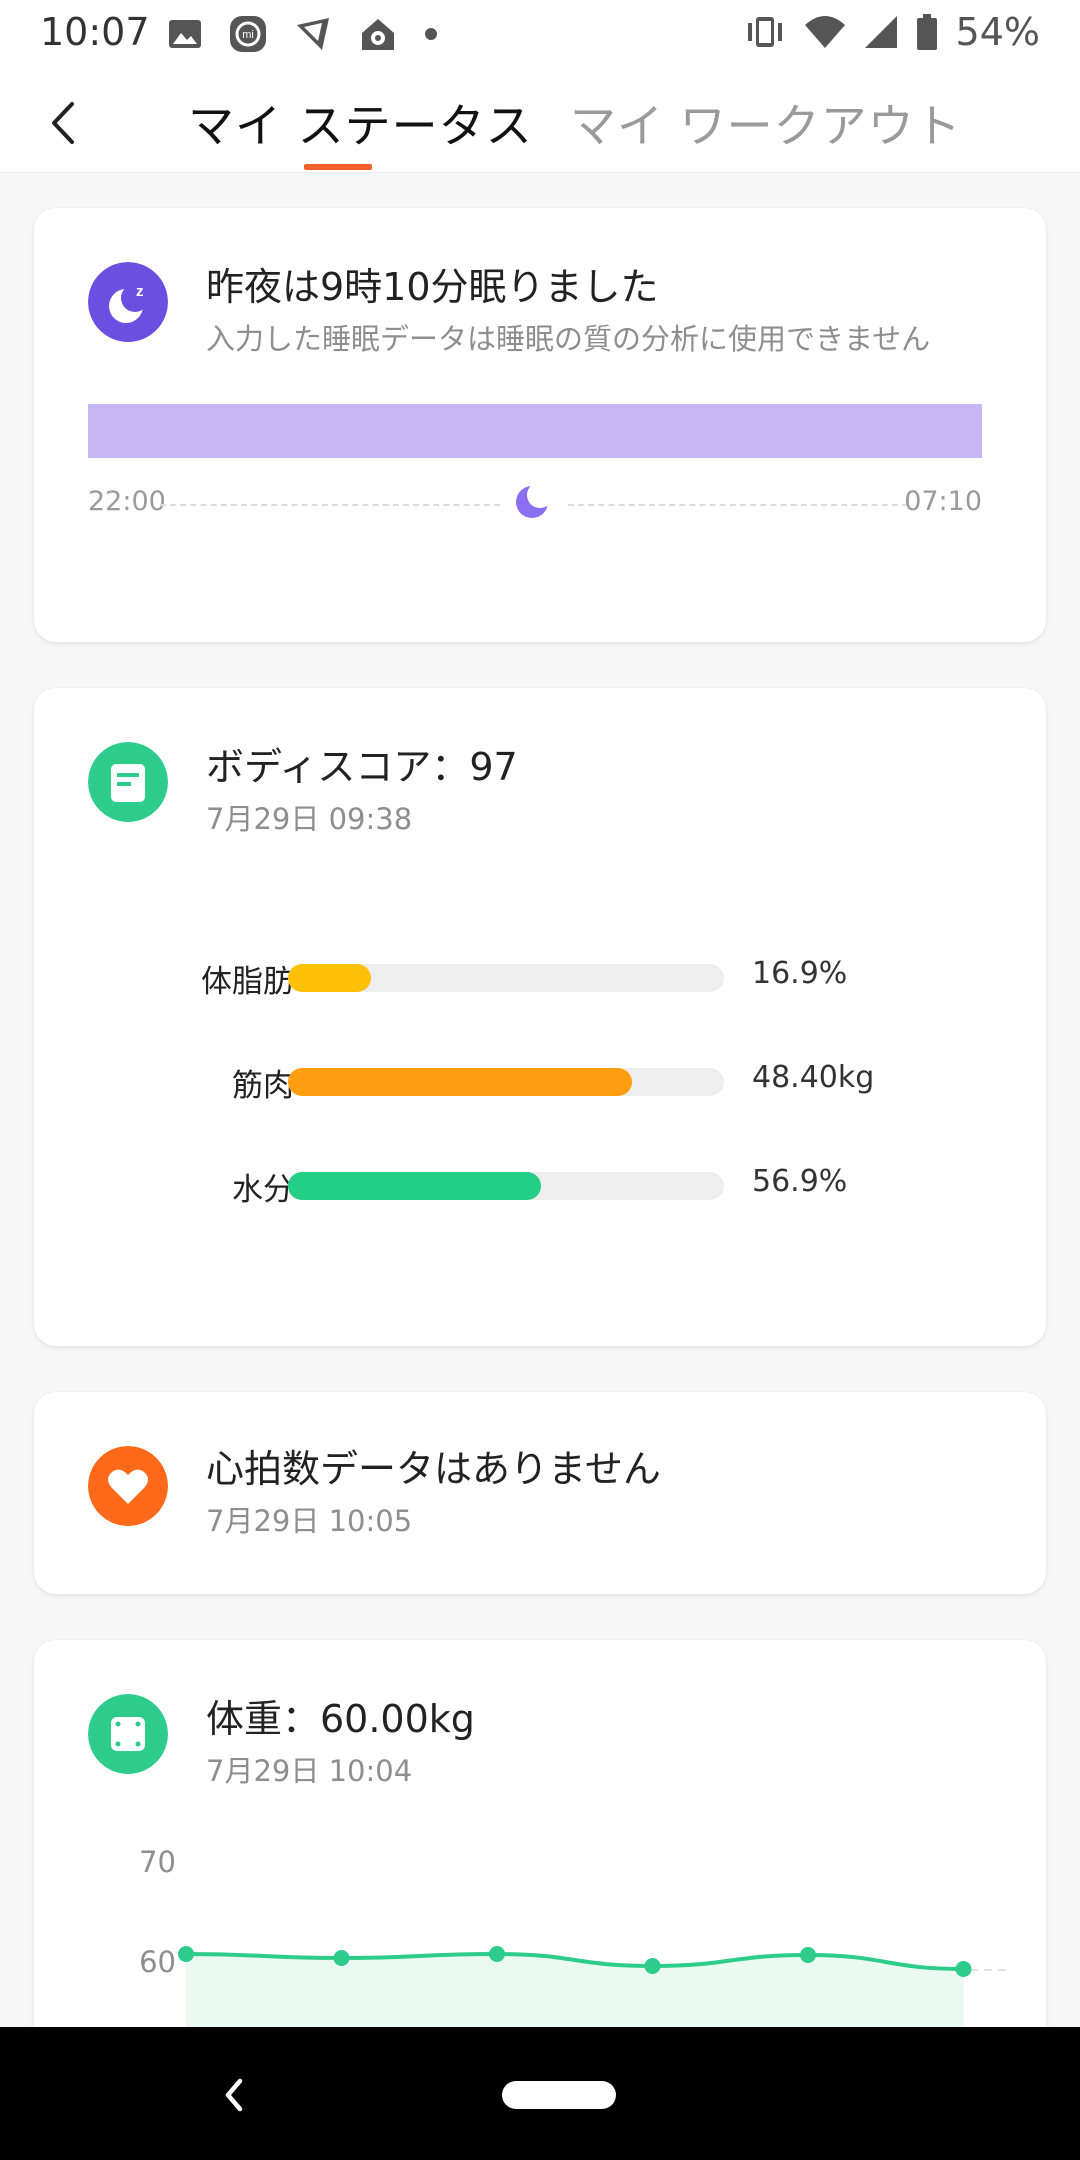  Describe the element at coordinates (997, 32) in the screenshot. I see `battery-level: 54%` at that location.